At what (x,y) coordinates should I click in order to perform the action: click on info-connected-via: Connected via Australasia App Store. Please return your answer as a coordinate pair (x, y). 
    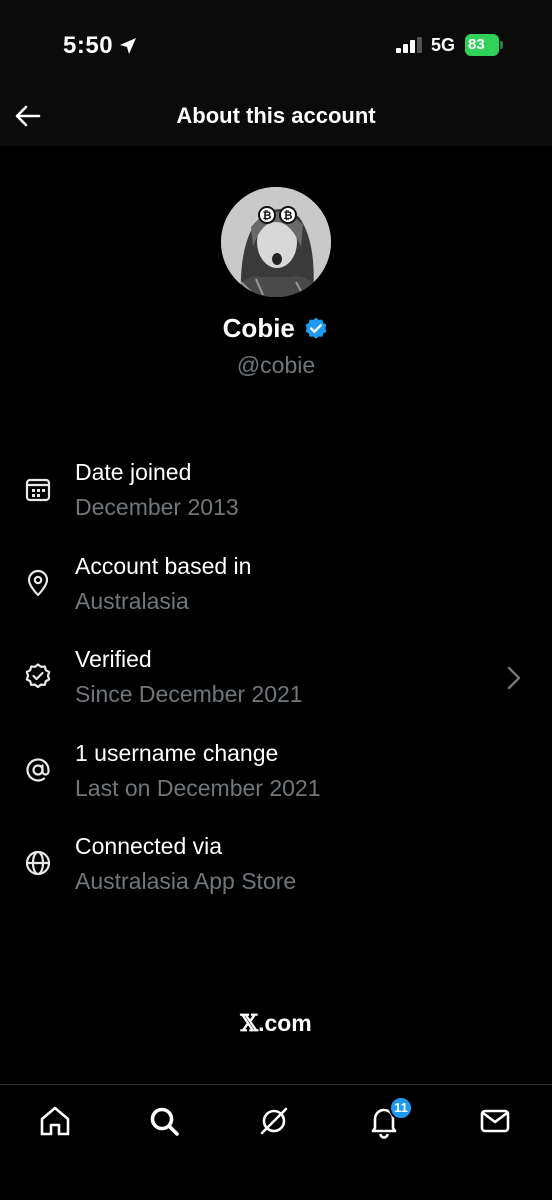
    Looking at the image, I should click on (276, 873).